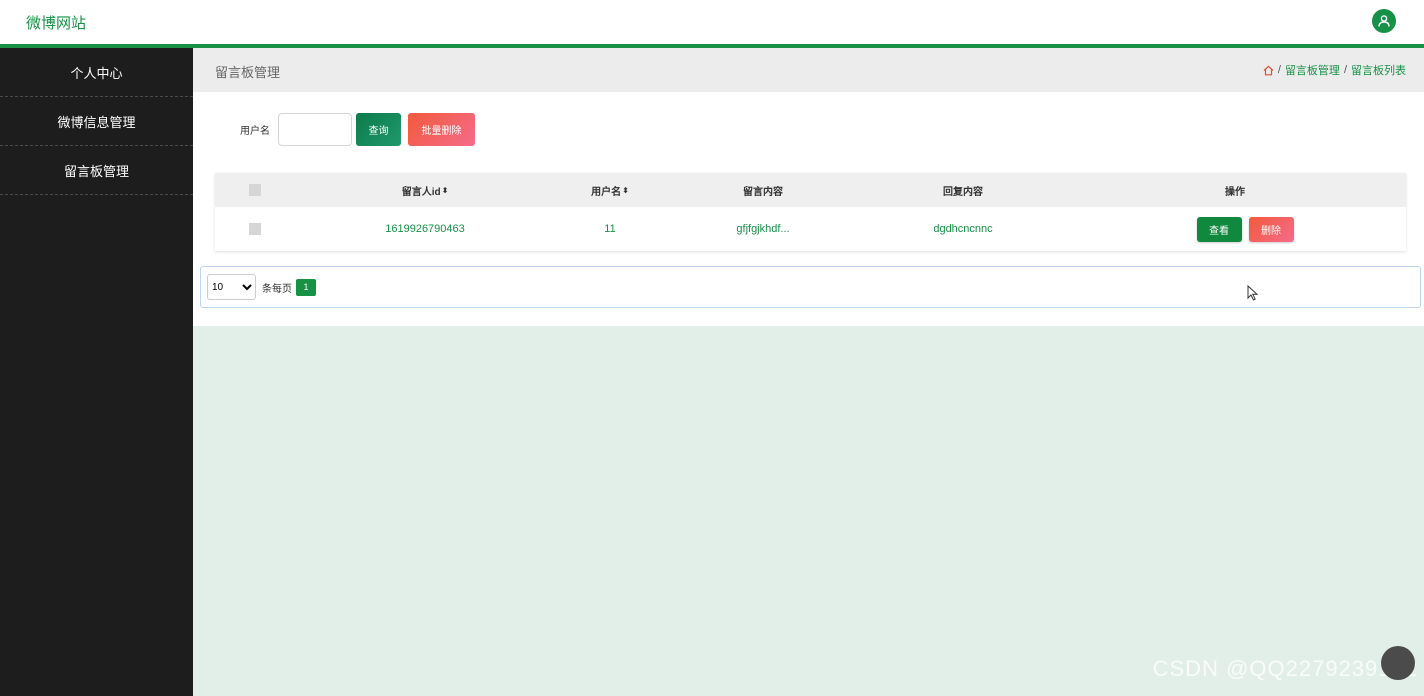  What do you see at coordinates (96, 372) in the screenshot?
I see `sidebar: 个人中心 微博信息管理 留言板管理` at bounding box center [96, 372].